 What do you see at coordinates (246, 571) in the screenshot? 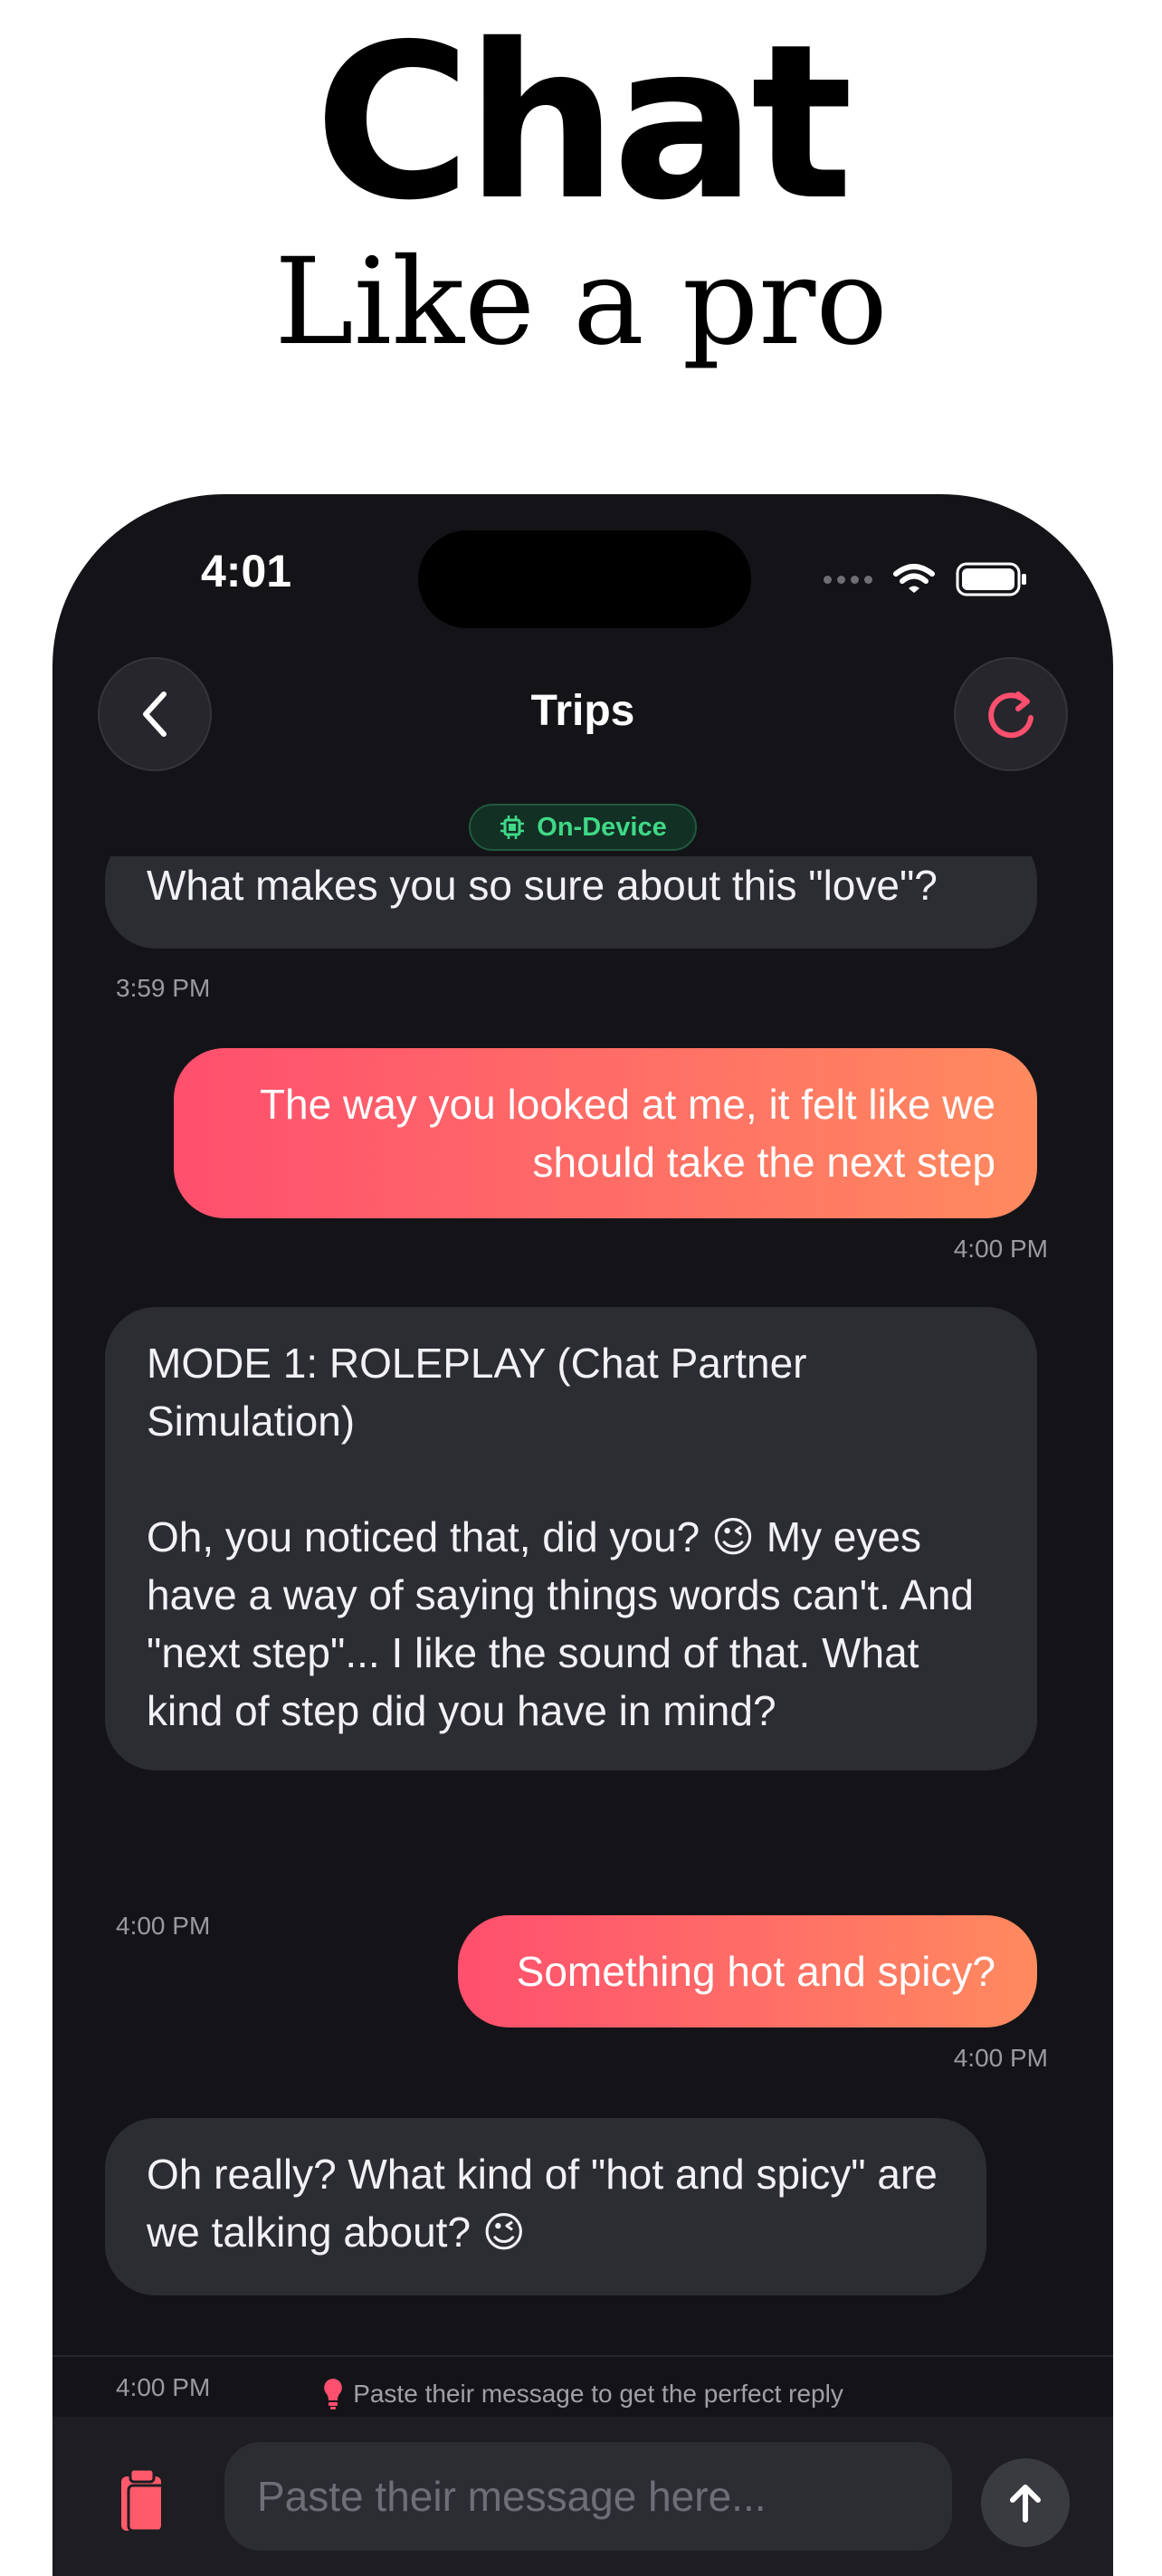
I see `status-time: 4:01` at bounding box center [246, 571].